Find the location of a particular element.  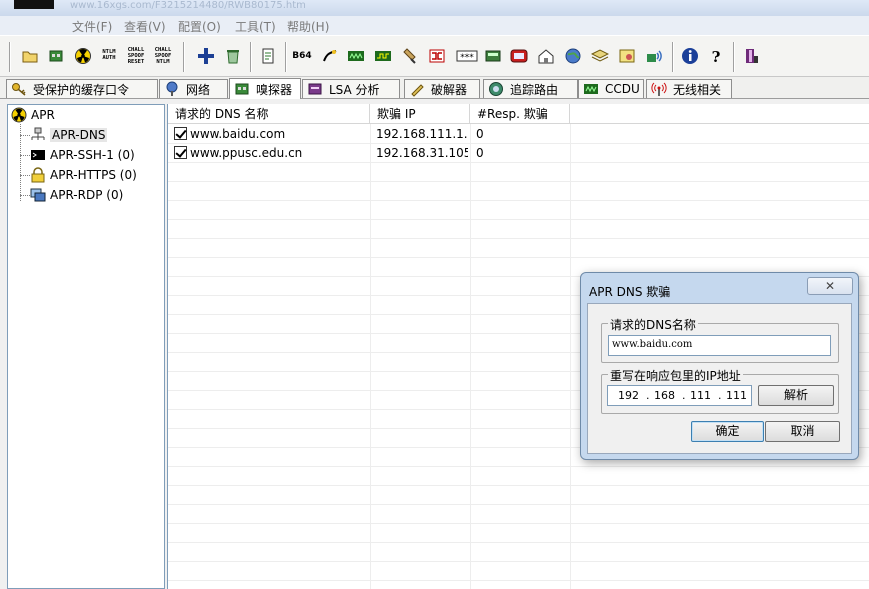

ntlm-auth-button: NTLM AUTH is located at coordinates (109, 56).